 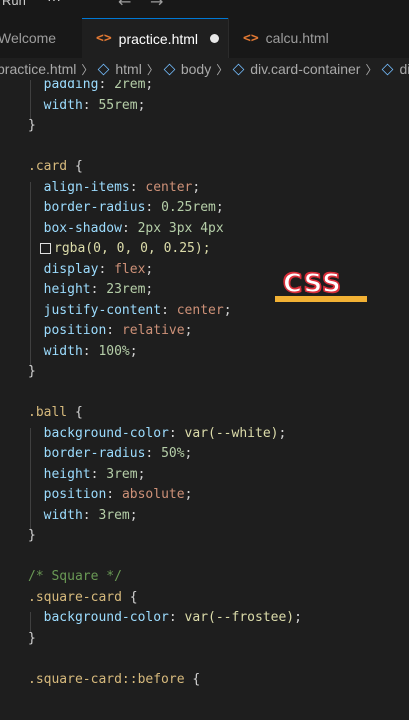 I want to click on code-line: width: 55rem;, so click(x=94, y=105).